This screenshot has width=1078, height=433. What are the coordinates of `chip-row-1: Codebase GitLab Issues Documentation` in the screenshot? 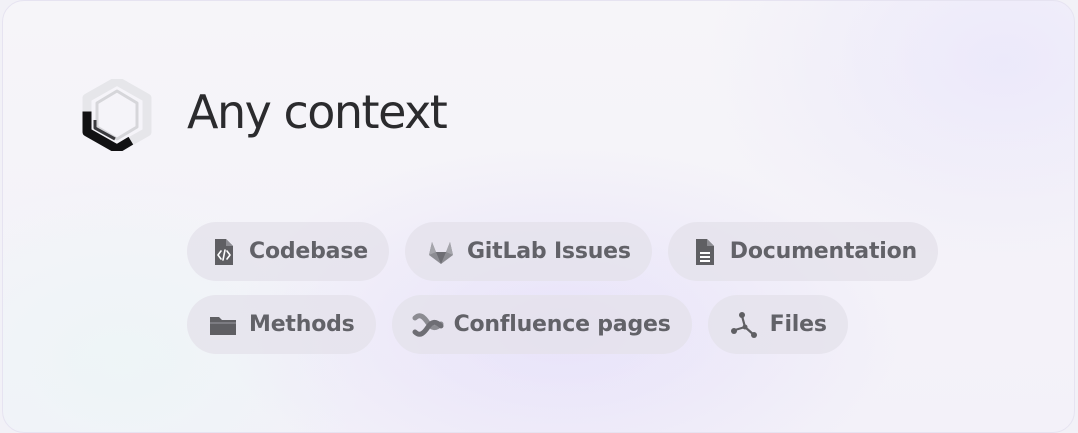 It's located at (567, 251).